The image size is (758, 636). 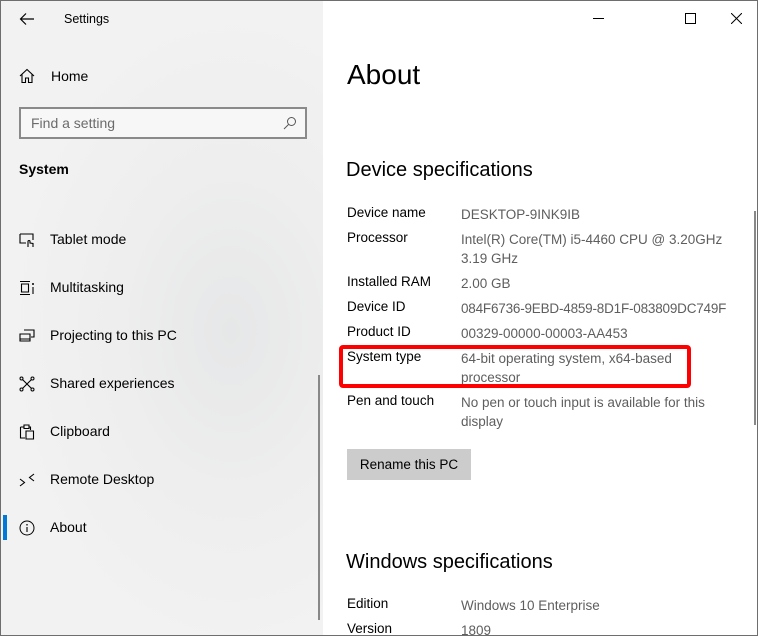 What do you see at coordinates (449, 562) in the screenshot?
I see `windows-specs-heading: Windows specifications` at bounding box center [449, 562].